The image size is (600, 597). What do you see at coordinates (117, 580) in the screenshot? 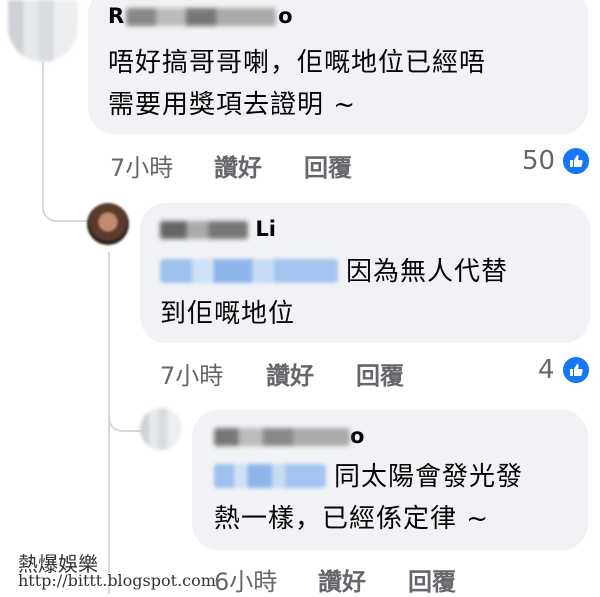
I see `watermark-url: http://bittt.blogspot.com` at bounding box center [117, 580].